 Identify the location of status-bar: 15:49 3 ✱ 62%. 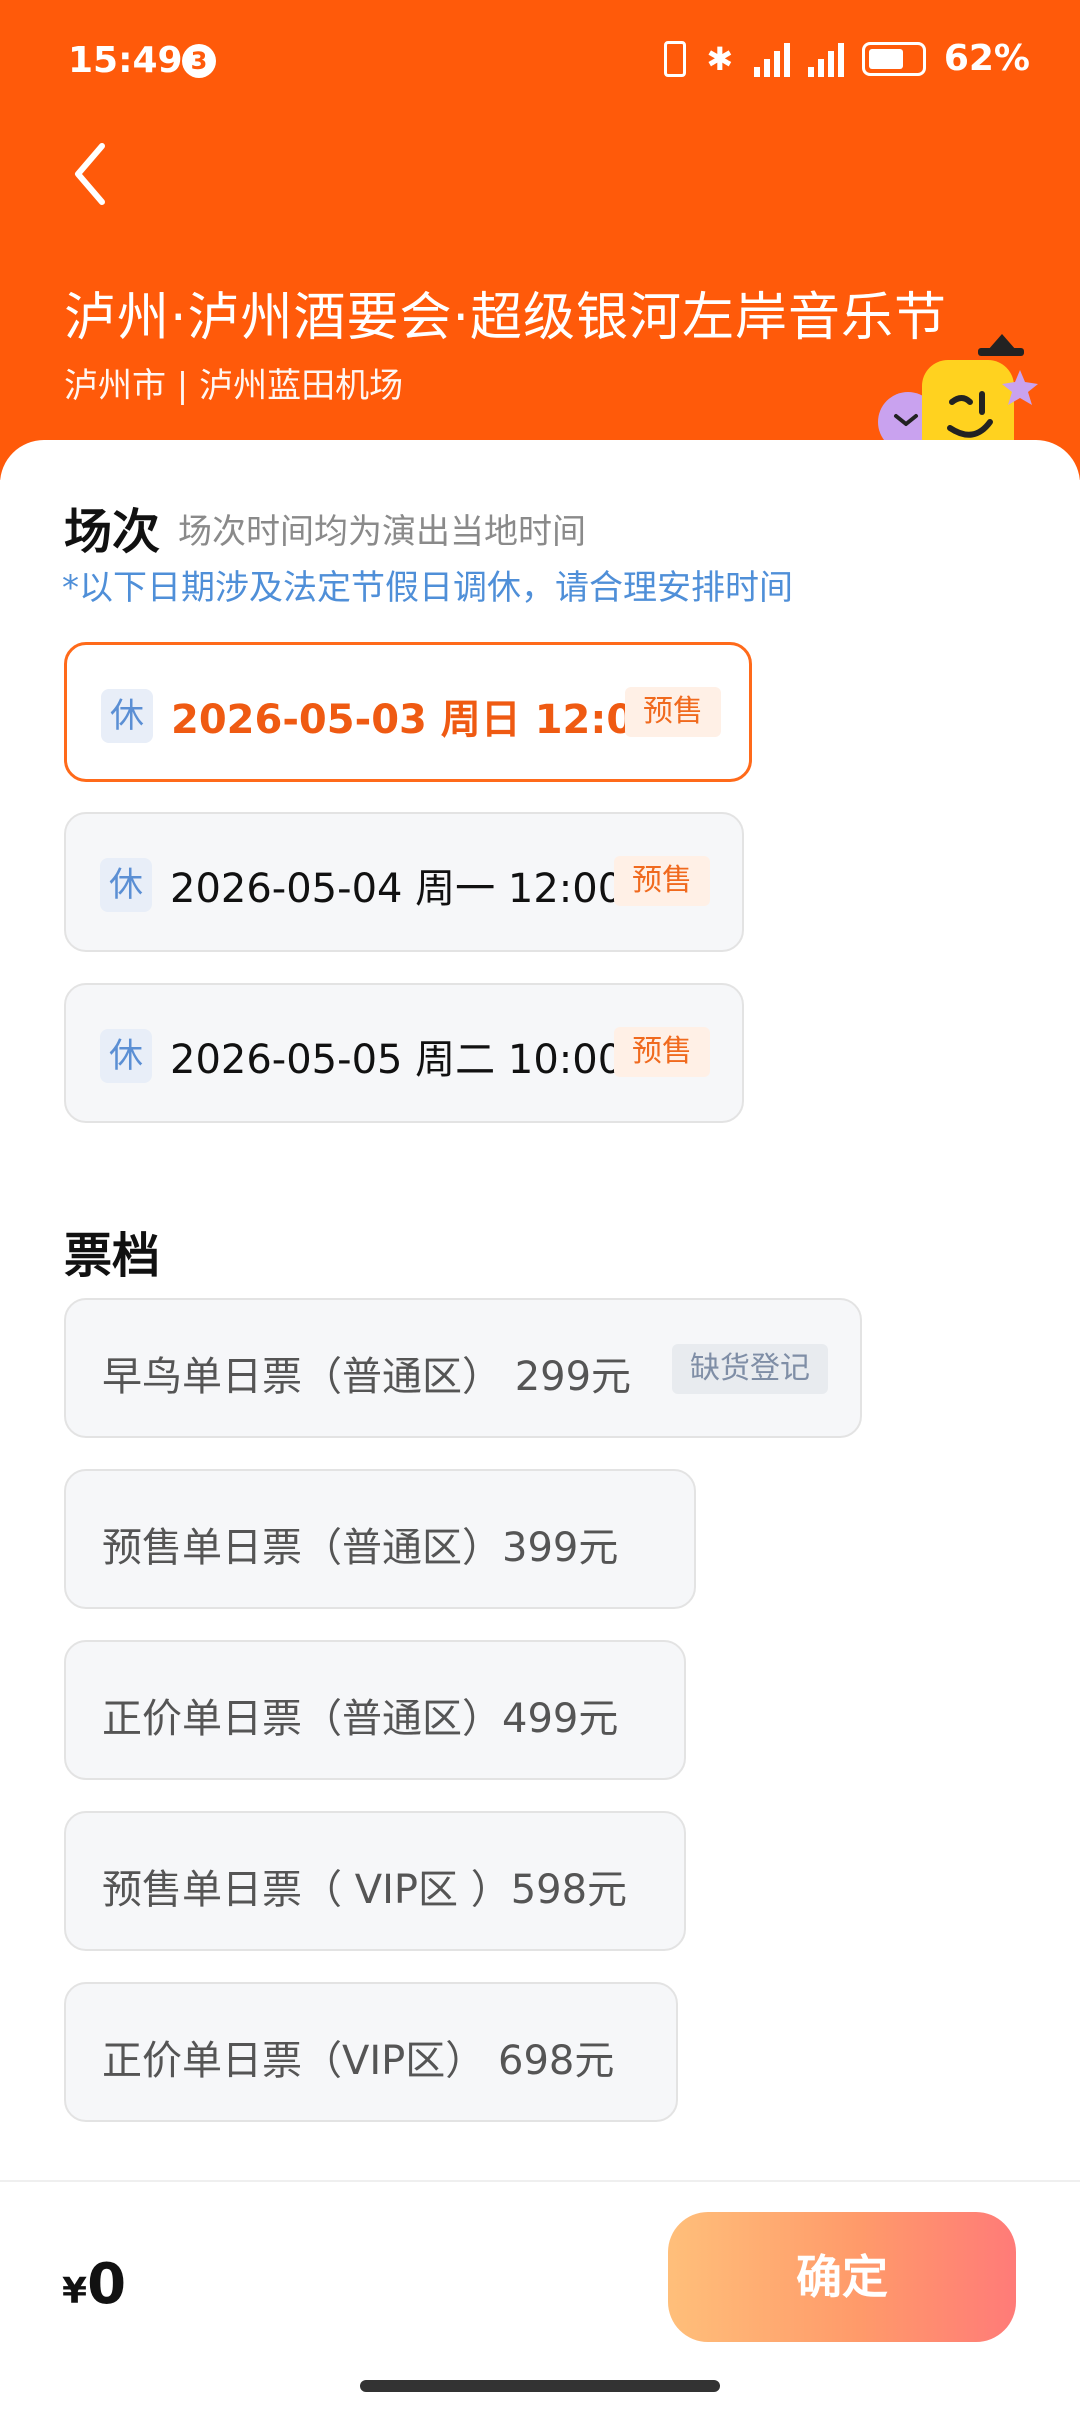
(540, 62).